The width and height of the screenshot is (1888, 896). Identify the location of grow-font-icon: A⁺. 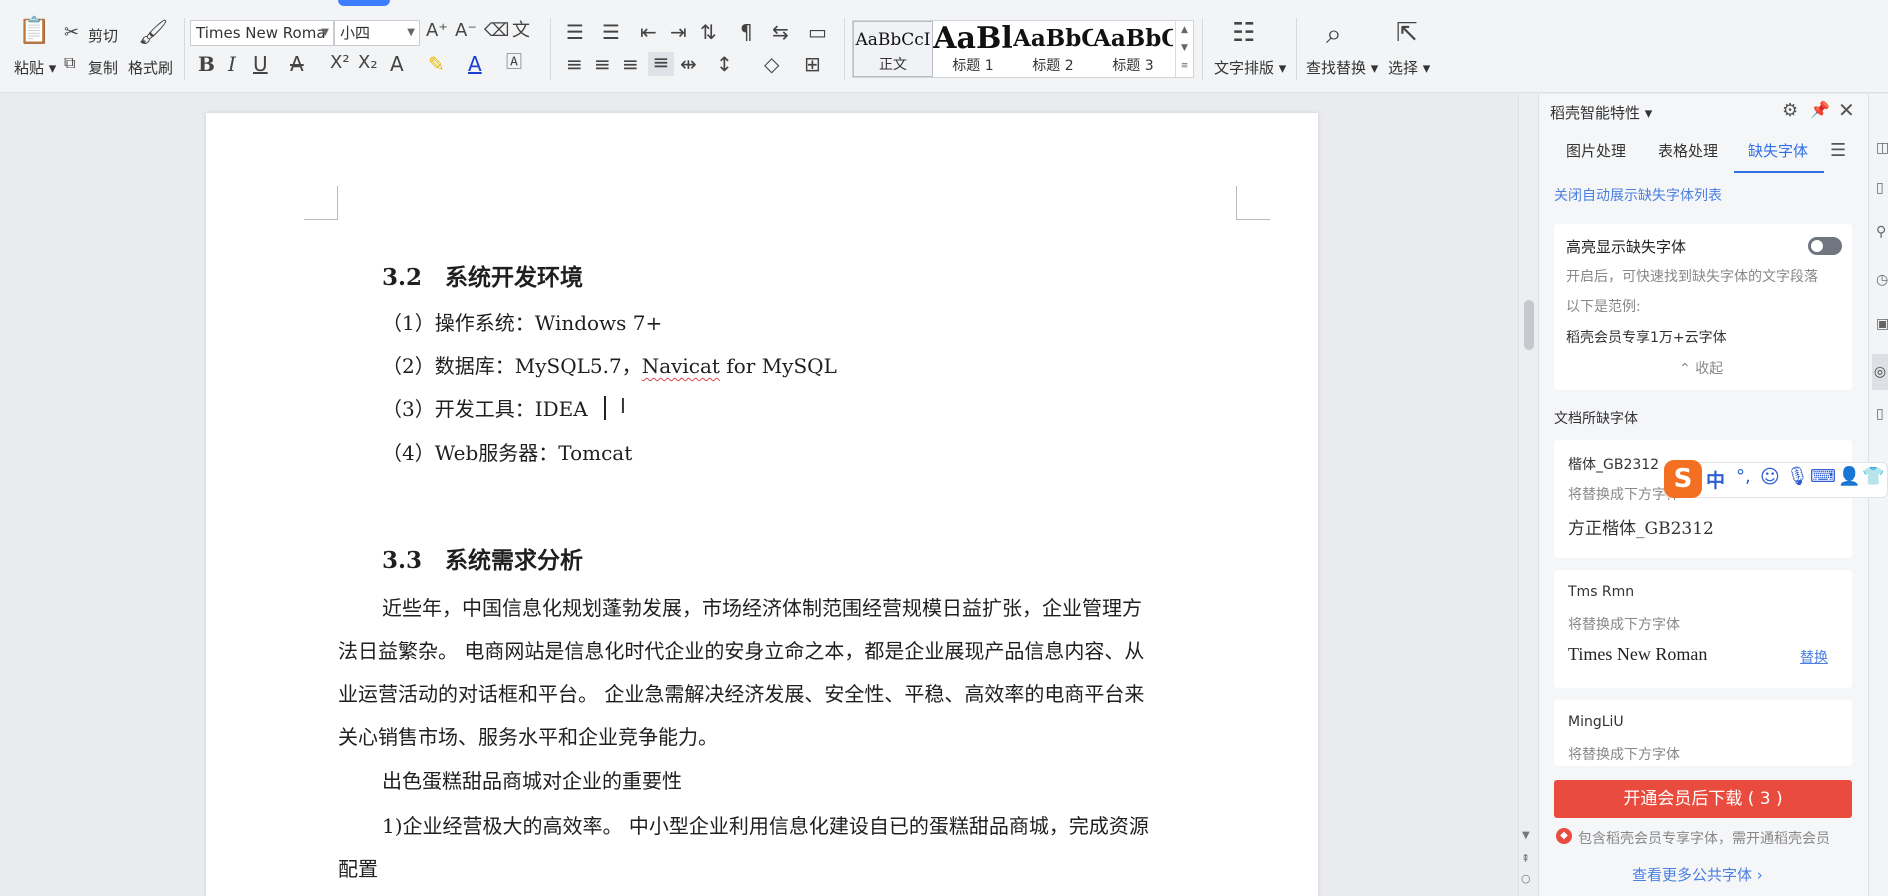
(437, 31).